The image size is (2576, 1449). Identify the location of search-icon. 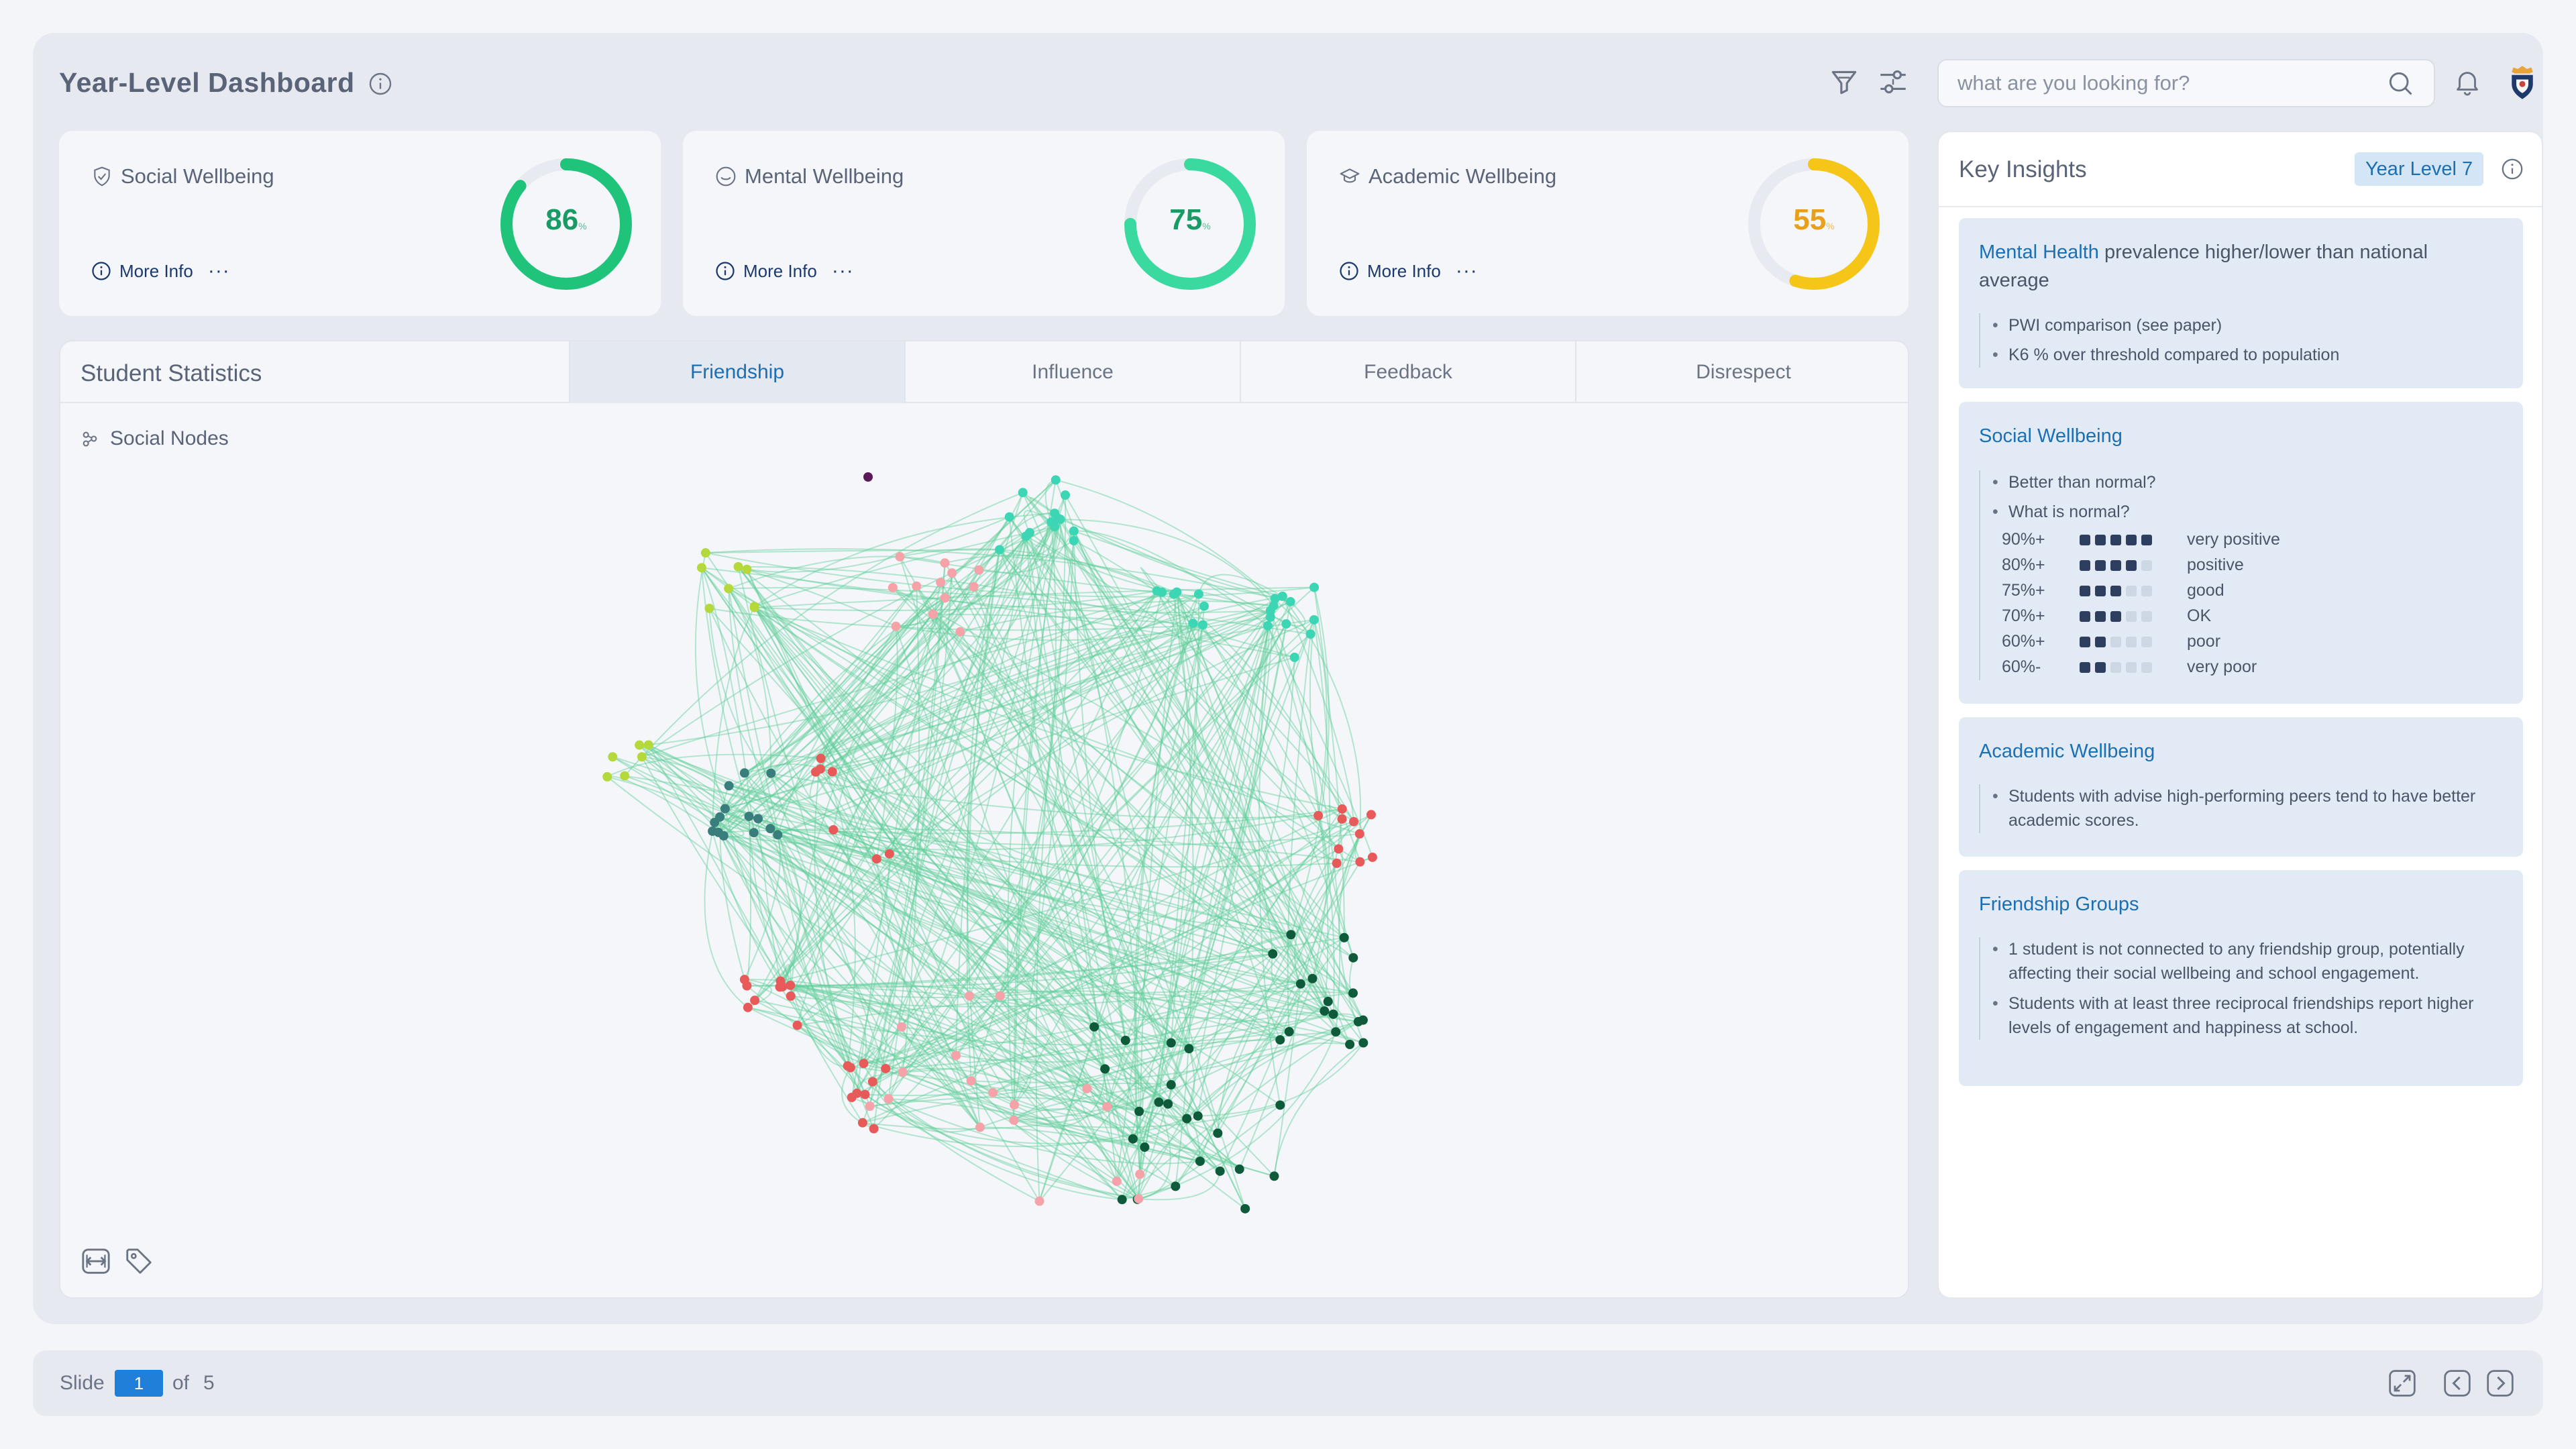
(2400, 83).